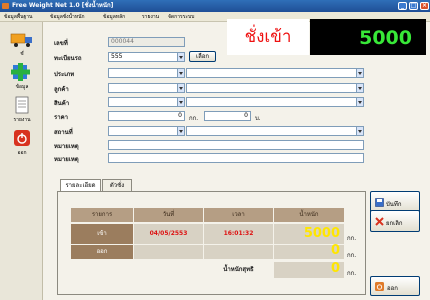  What do you see at coordinates (215, 6) in the screenshot?
I see `title-bar: Free Weight Net 1.0 [ชั่งน้ำหนัก] _ □ ×` at bounding box center [215, 6].